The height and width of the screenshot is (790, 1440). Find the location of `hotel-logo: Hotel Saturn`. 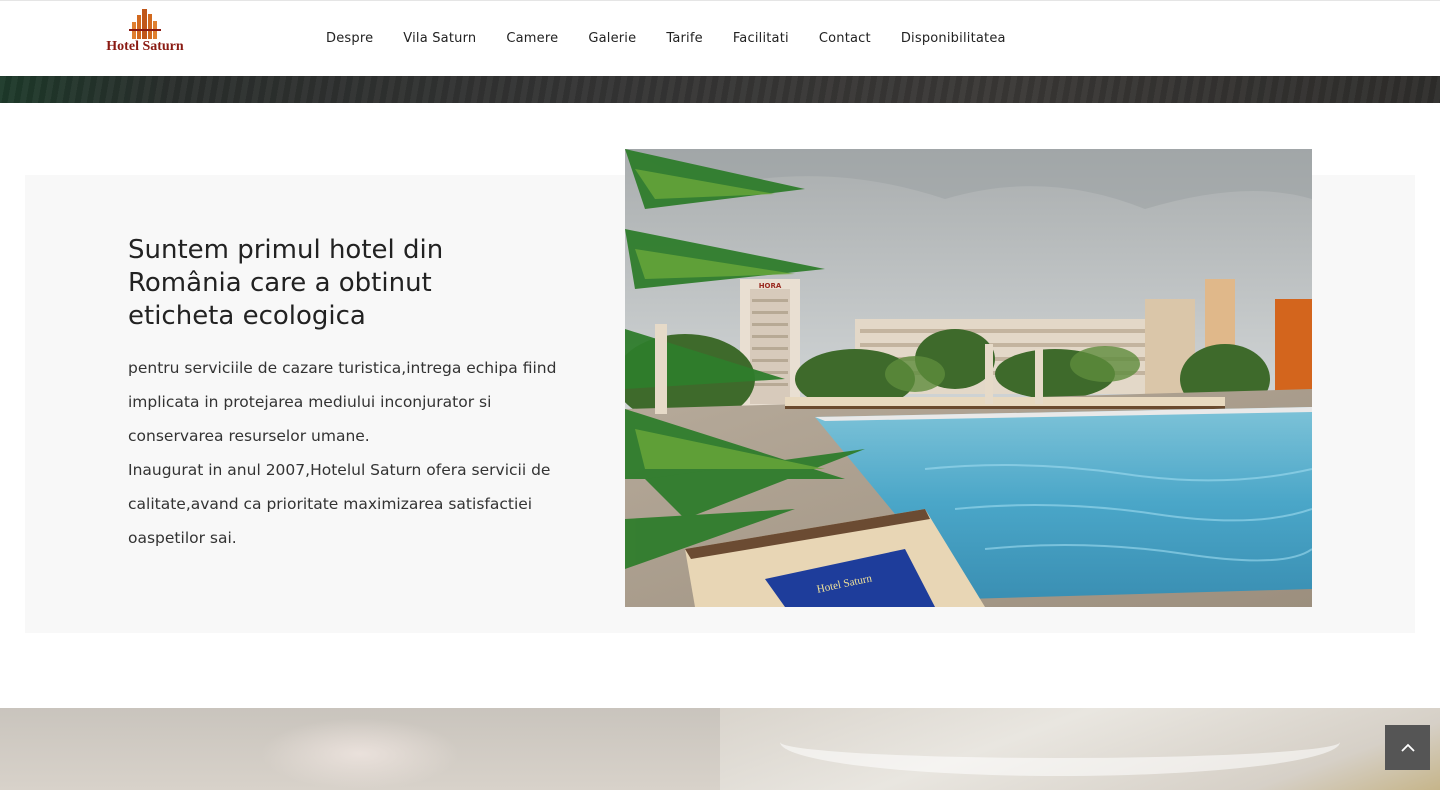

hotel-logo: Hotel Saturn is located at coordinates (145, 33).